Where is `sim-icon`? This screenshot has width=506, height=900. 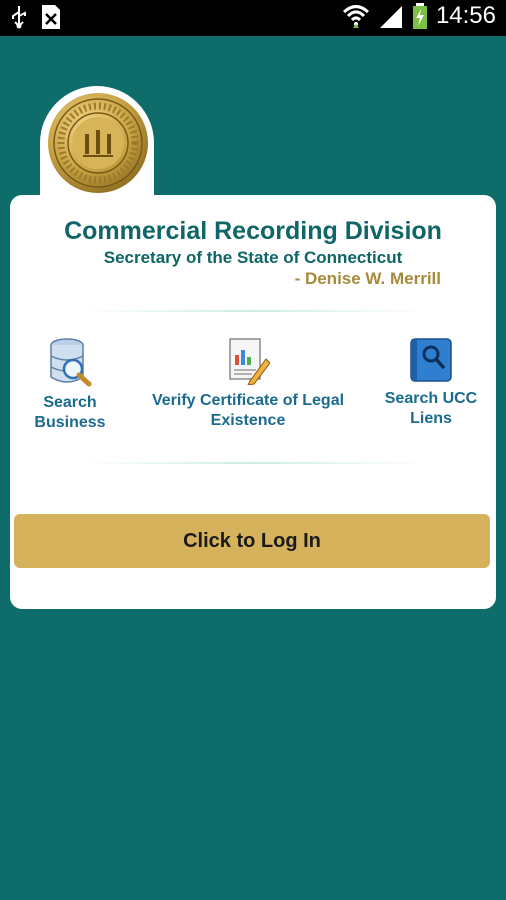
sim-icon is located at coordinates (51, 17).